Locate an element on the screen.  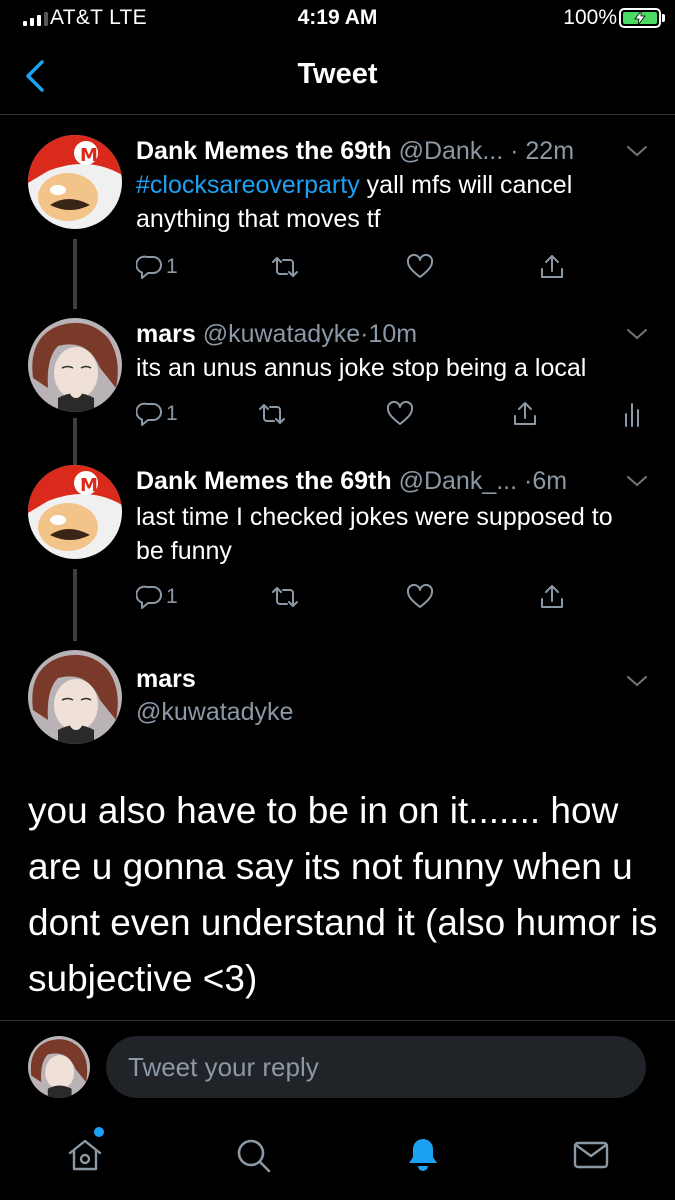
tab-notifications is located at coordinates (423, 1155).